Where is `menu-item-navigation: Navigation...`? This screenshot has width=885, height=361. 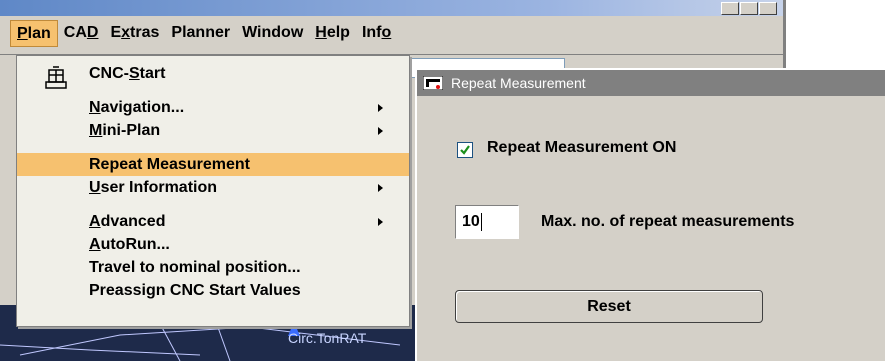
menu-item-navigation: Navigation... is located at coordinates (213, 107).